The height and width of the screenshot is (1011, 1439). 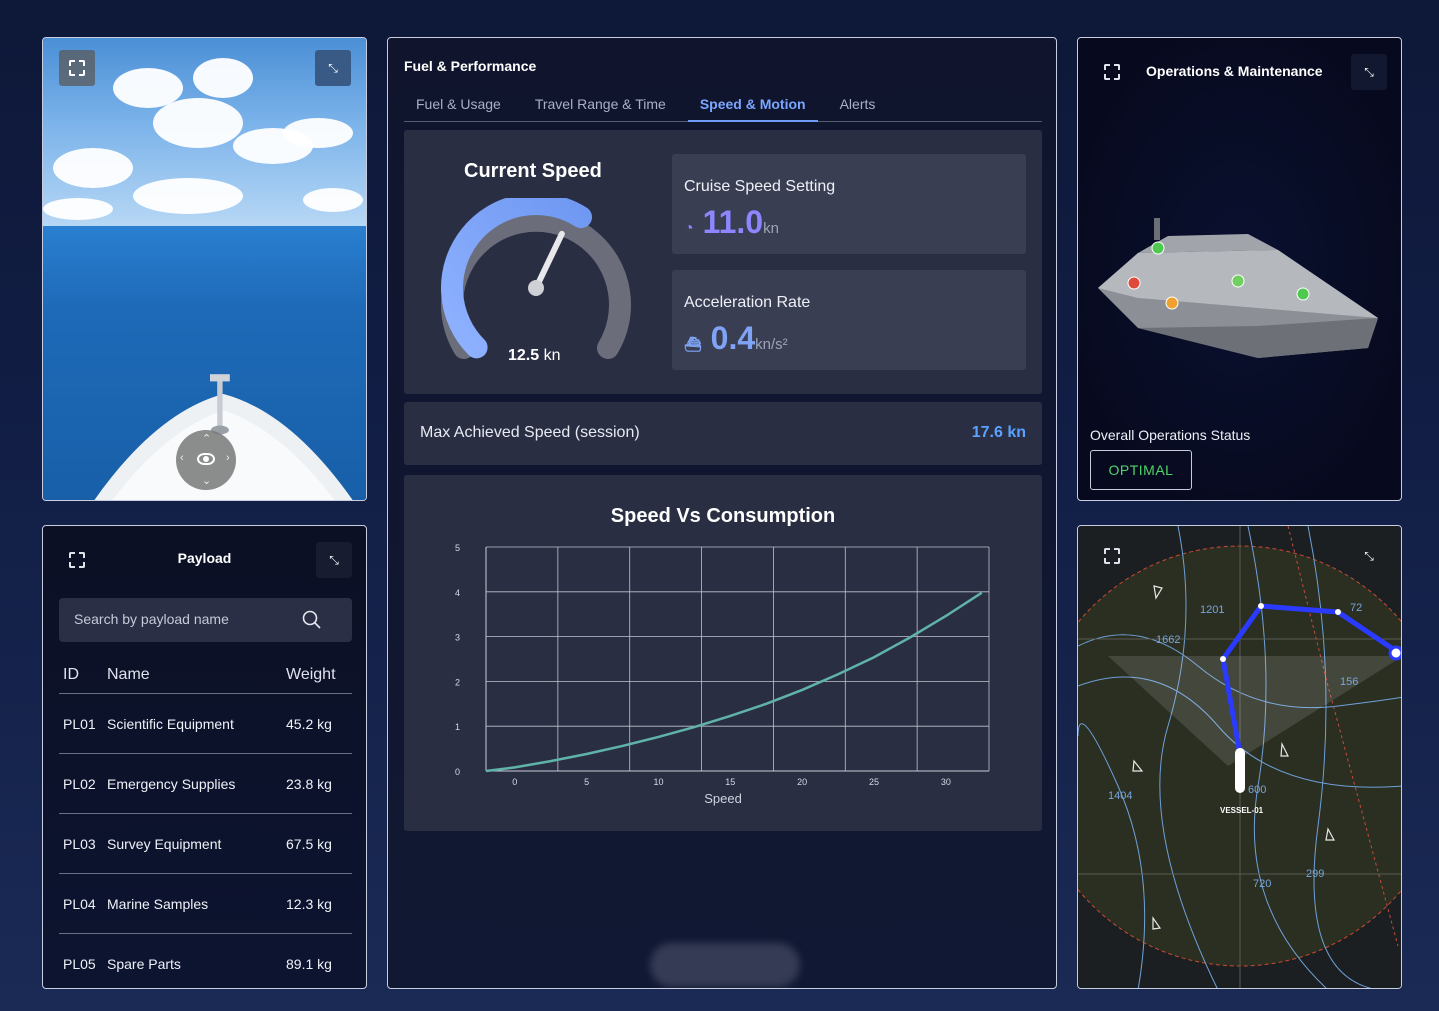 I want to click on table-row: PL02 Emergency Supplies 23.8 kg, so click(x=205, y=784).